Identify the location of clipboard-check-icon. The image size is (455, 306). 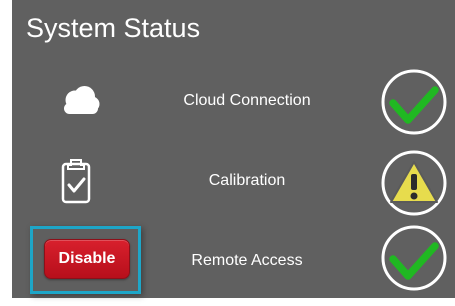
(76, 181).